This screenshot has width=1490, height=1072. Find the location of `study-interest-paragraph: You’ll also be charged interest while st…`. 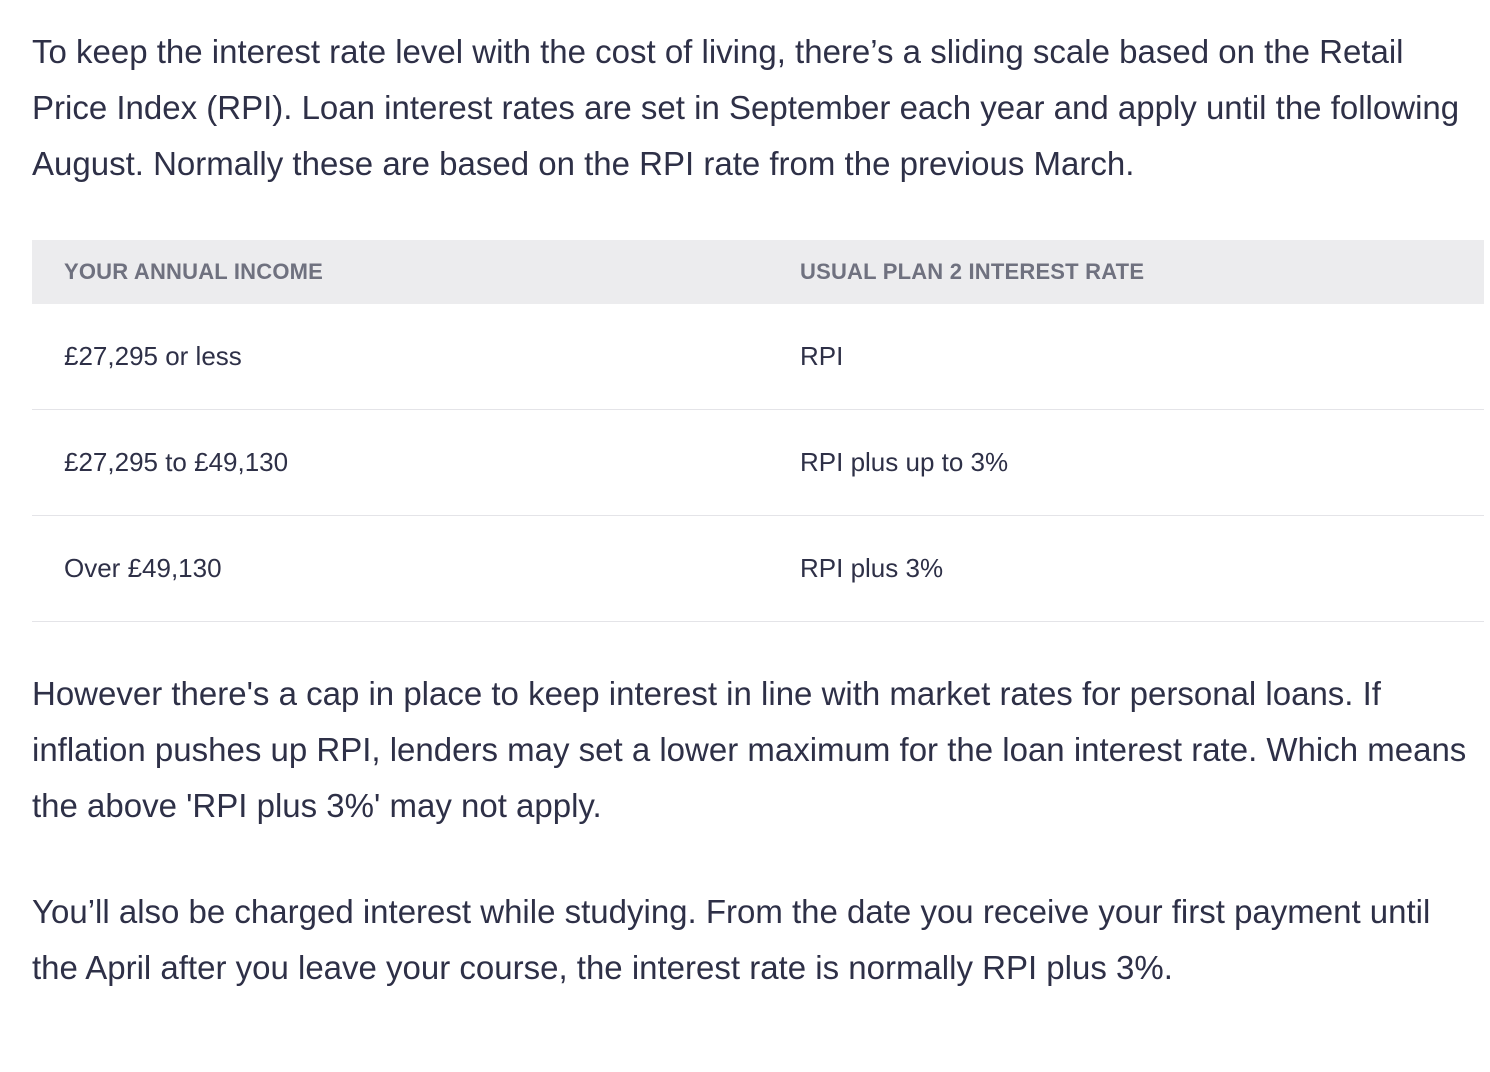

study-interest-paragraph: You’ll also be charged interest while st… is located at coordinates (731, 939).